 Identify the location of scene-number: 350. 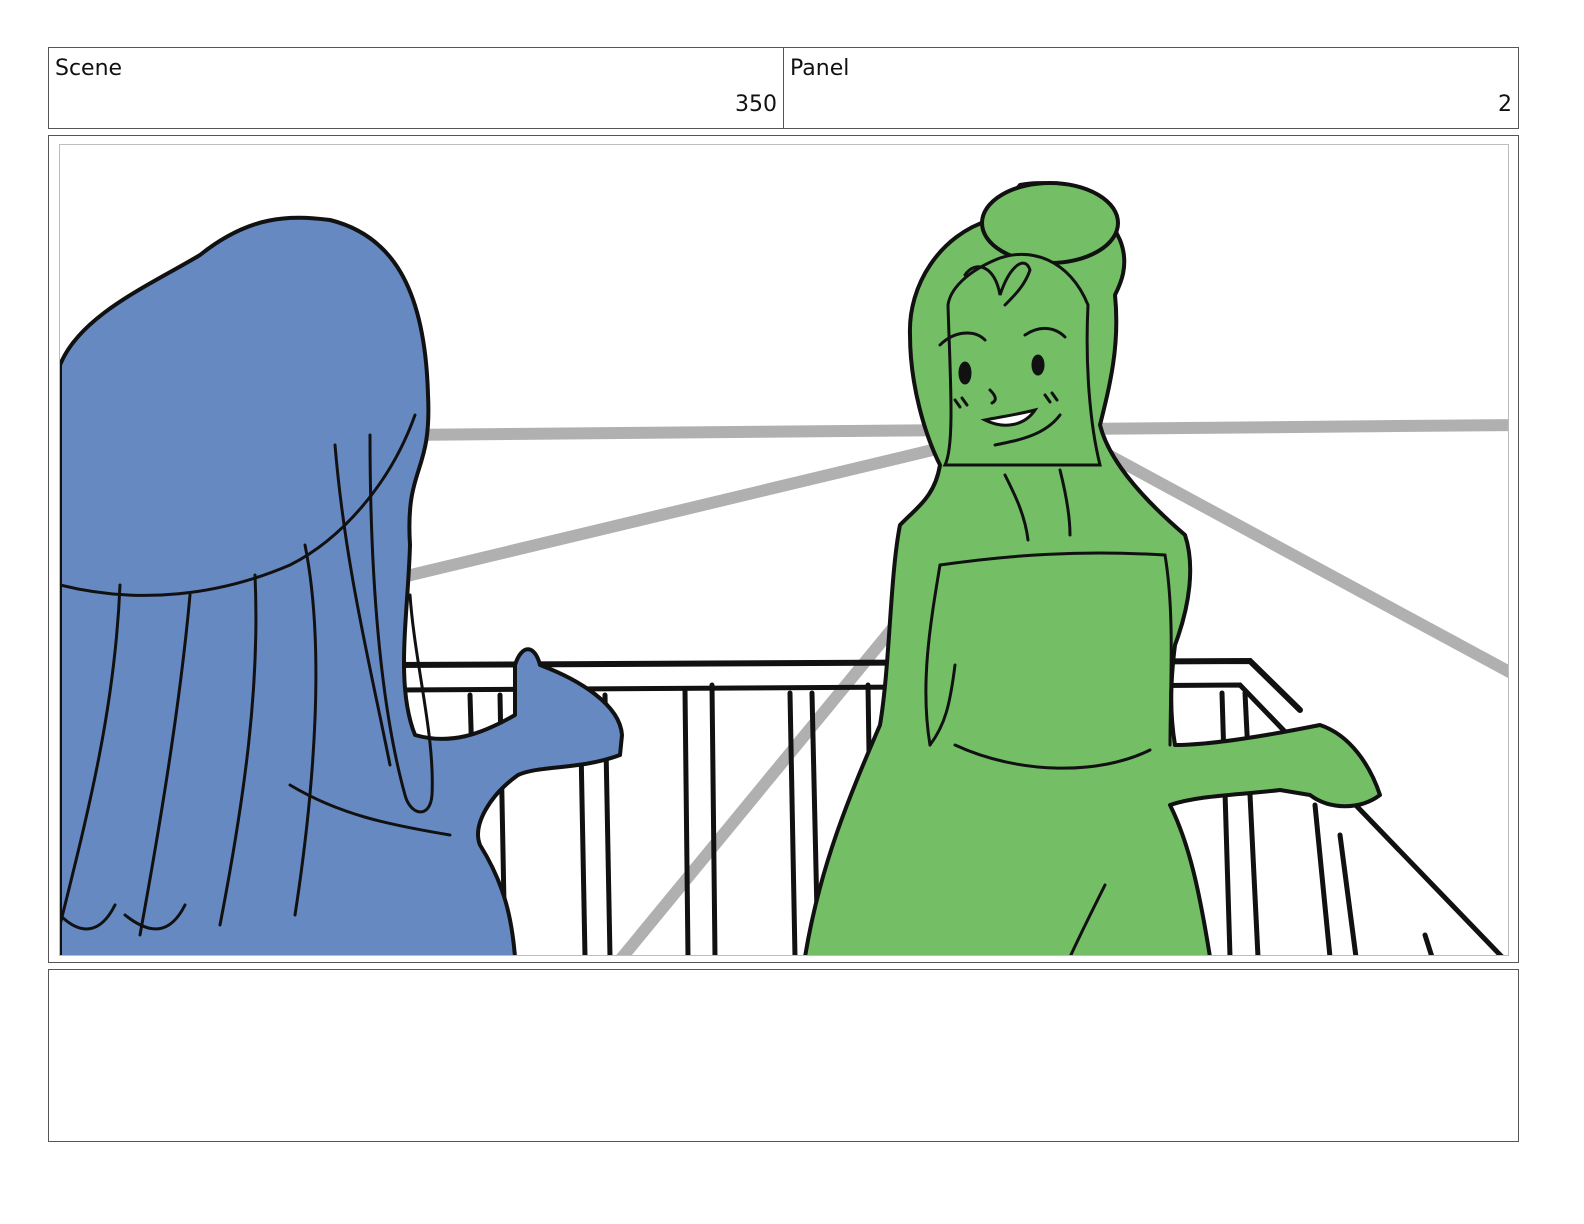
(756, 104).